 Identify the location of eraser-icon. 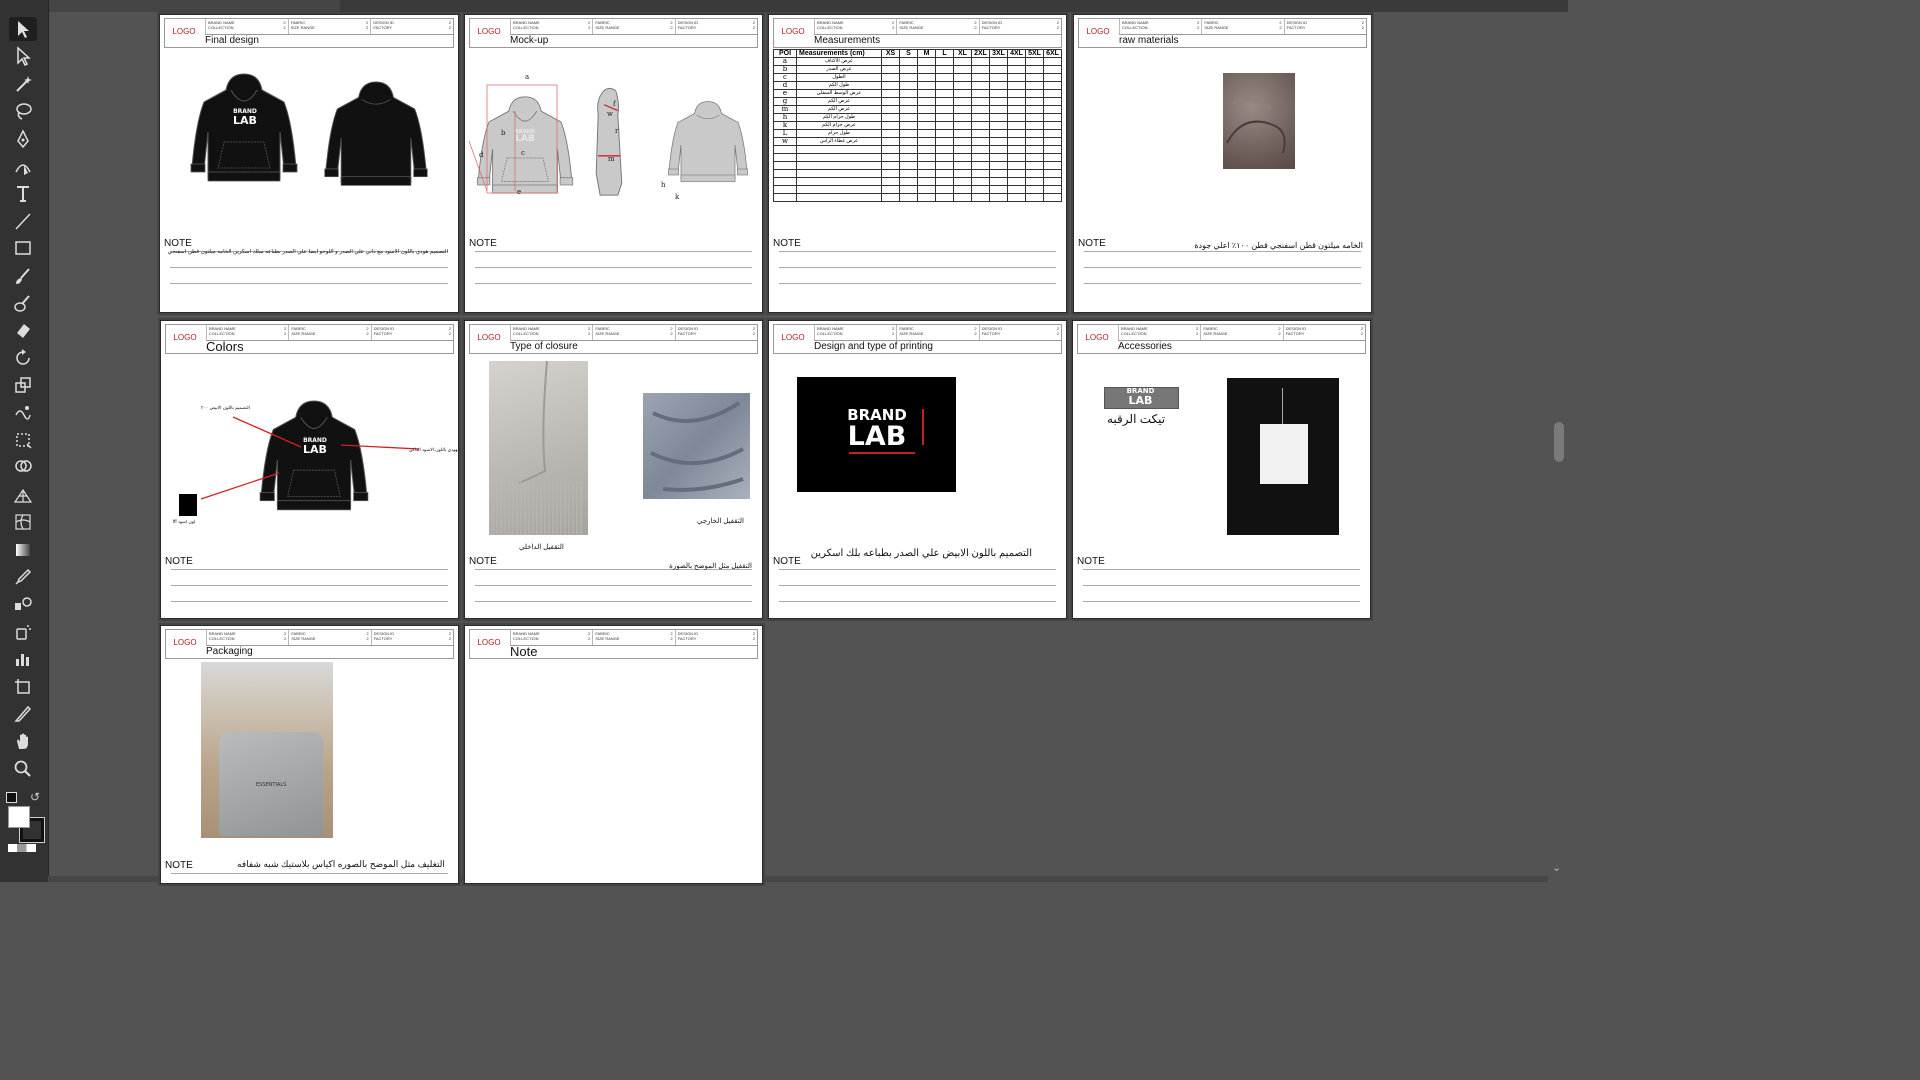
(23, 330).